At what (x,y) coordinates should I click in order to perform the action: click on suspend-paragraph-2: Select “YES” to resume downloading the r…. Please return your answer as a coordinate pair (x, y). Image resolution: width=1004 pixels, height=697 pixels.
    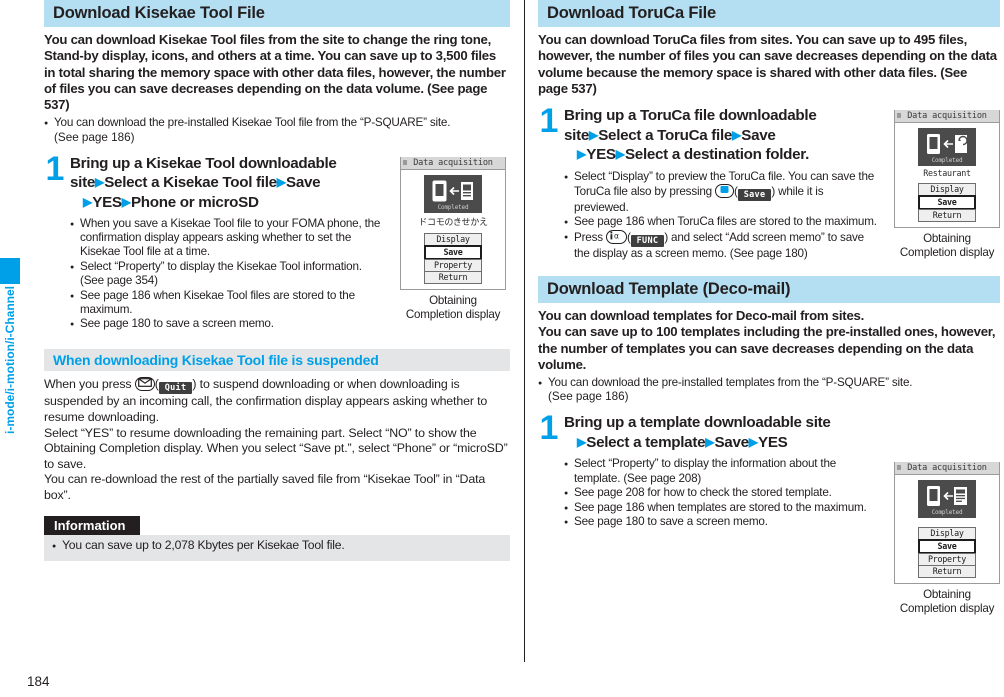
    Looking at the image, I should click on (276, 448).